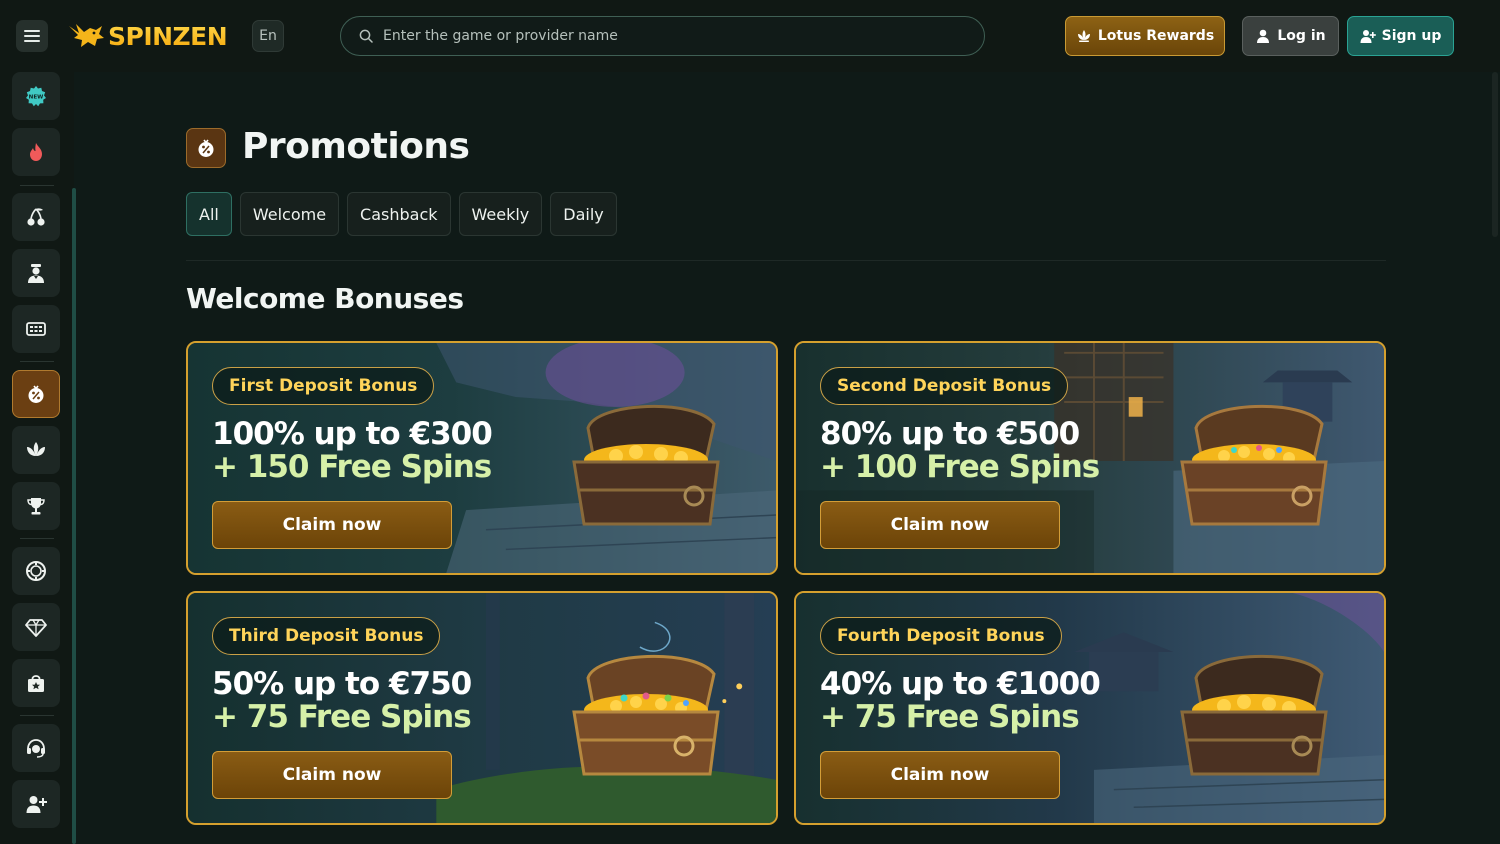 Image resolution: width=1500 pixels, height=844 pixels. I want to click on language-selector: En, so click(268, 36).